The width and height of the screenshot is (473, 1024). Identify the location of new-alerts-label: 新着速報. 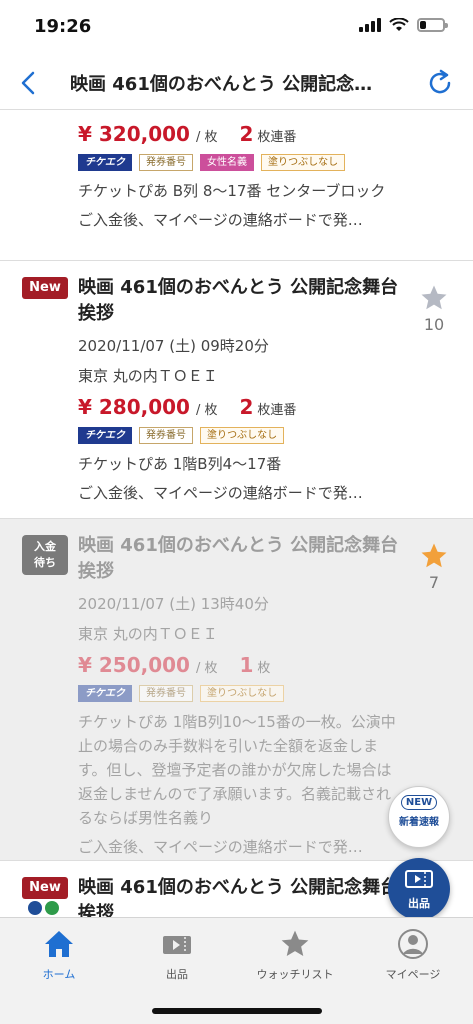
(419, 822).